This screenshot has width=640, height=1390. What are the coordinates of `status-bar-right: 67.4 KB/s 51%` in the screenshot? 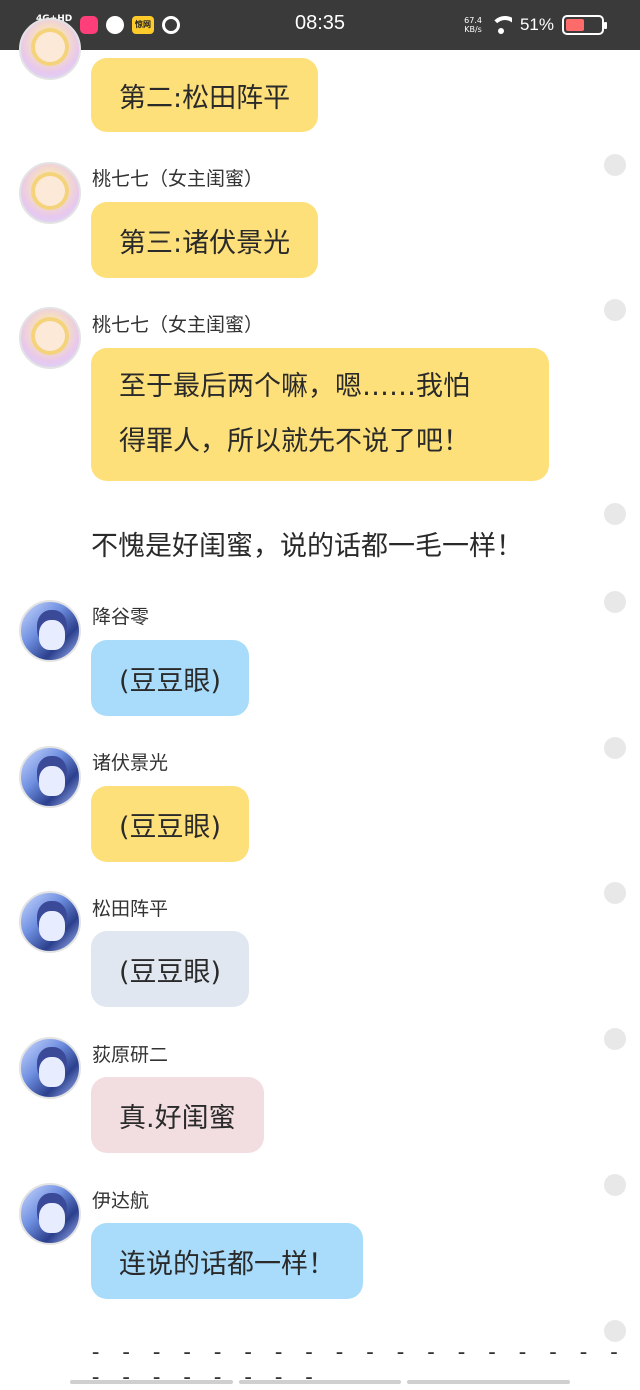 It's located at (535, 25).